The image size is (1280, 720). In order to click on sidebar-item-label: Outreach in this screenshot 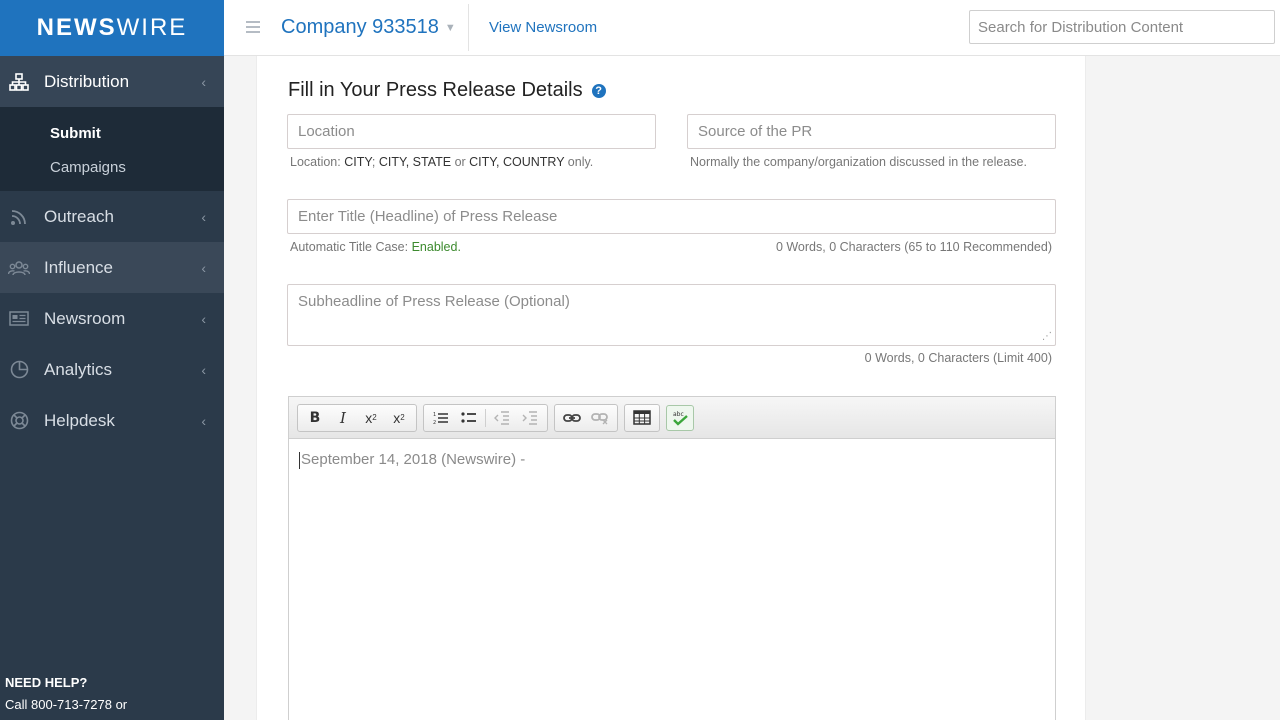, I will do `click(79, 216)`.